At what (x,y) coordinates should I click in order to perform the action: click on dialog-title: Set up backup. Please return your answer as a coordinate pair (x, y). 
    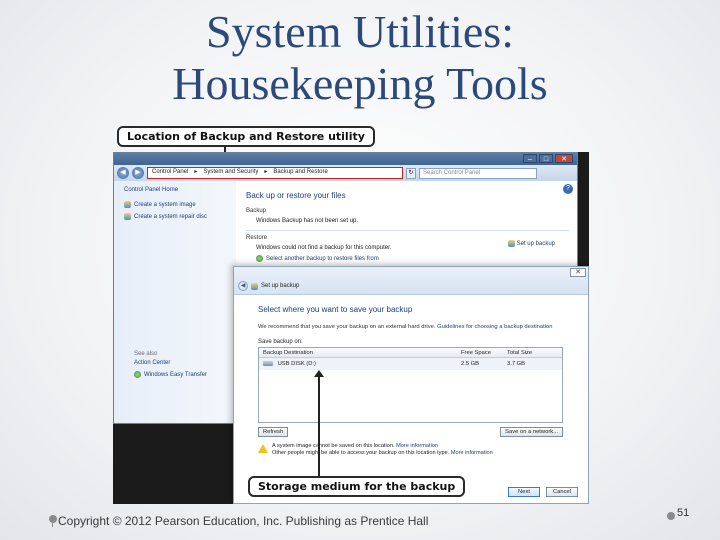
    Looking at the image, I should click on (280, 286).